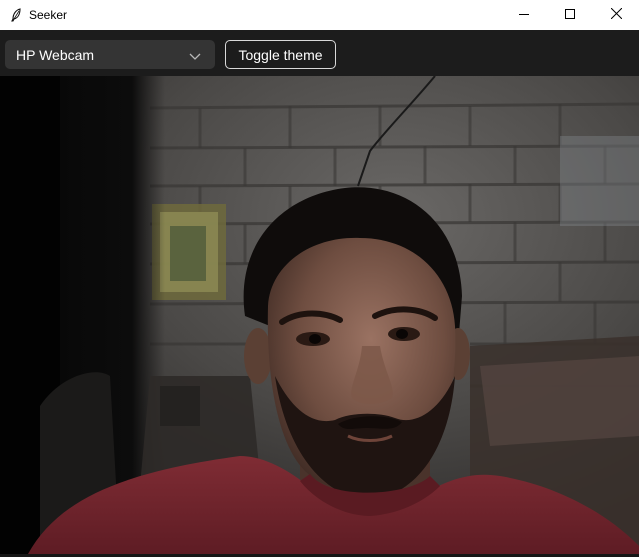 The image size is (639, 557). I want to click on close-button, so click(616, 15).